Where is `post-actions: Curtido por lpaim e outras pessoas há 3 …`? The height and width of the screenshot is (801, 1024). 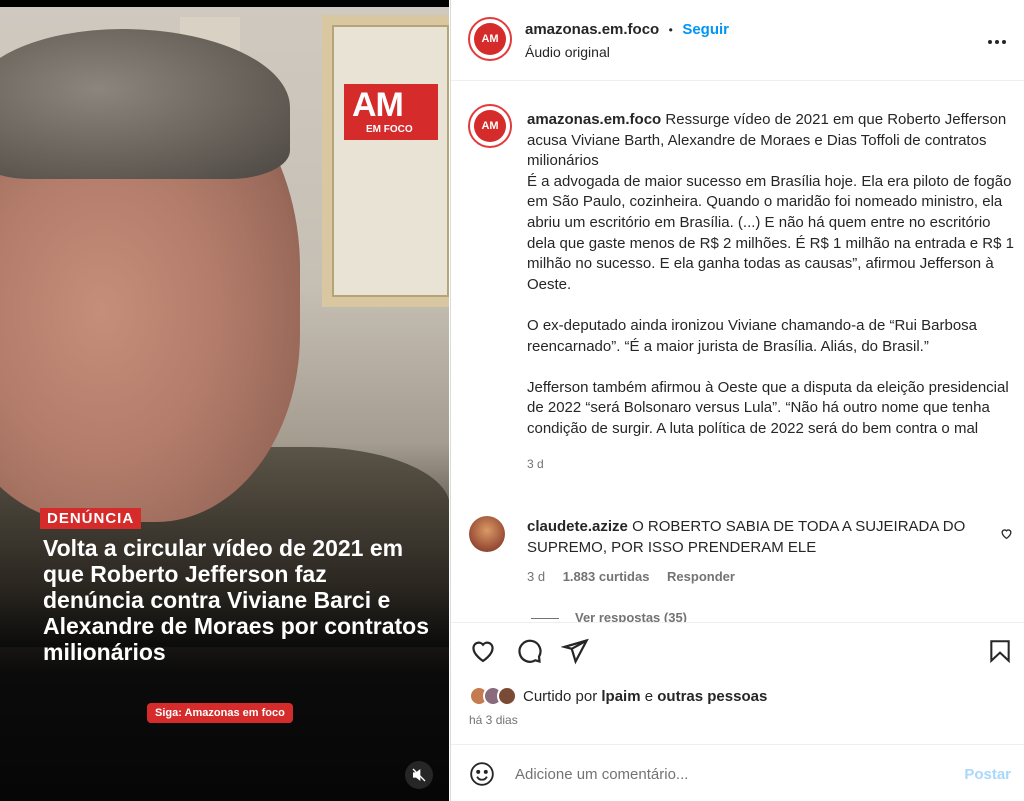
post-actions: Curtido por lpaim e outras pessoas há 3 … is located at coordinates (737, 683).